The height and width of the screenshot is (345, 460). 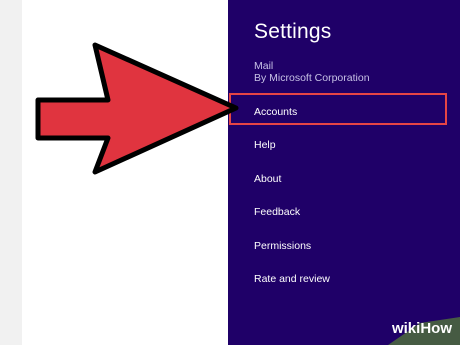 What do you see at coordinates (406, 328) in the screenshot?
I see `watermark-wiki: wiki` at bounding box center [406, 328].